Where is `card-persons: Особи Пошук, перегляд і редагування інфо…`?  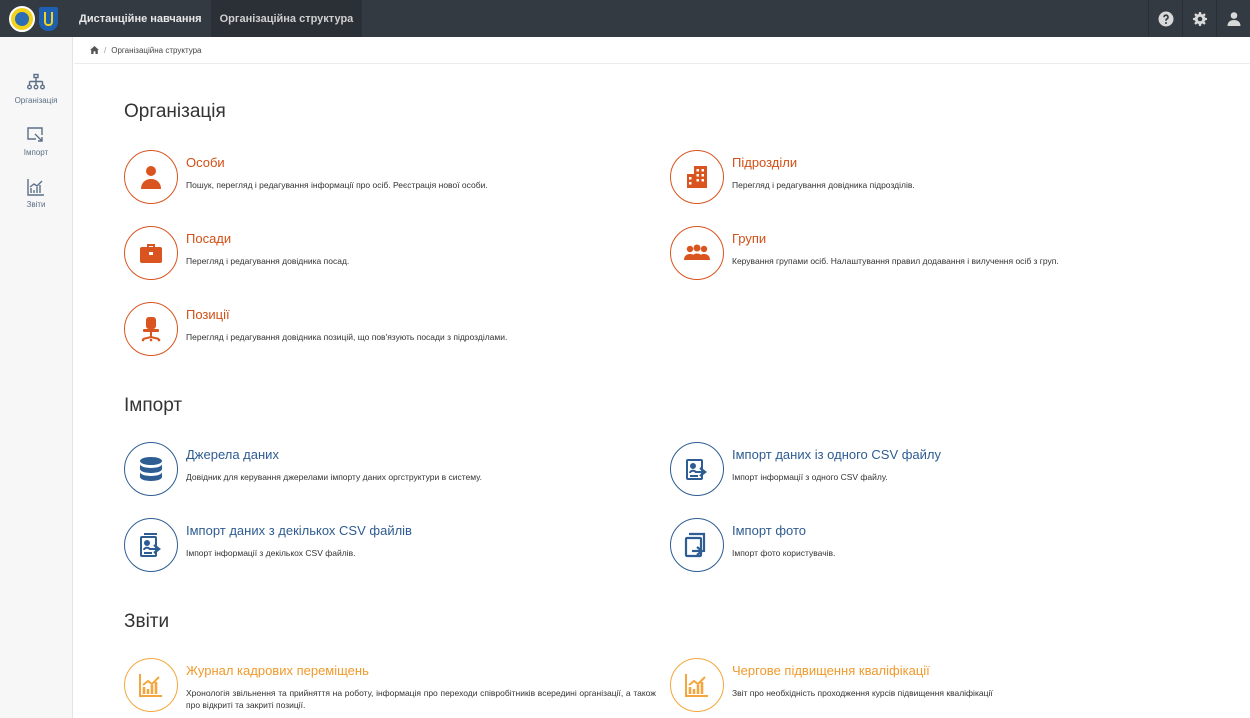 card-persons: Особи Пошук, перегляд і редагування інфо… is located at coordinates (306, 177).